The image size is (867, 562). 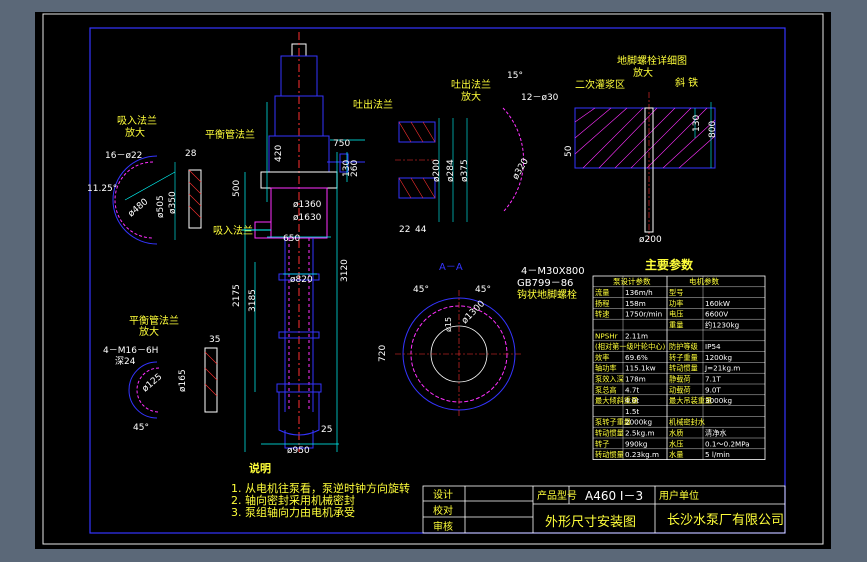 What do you see at coordinates (704, 281) in the screenshot?
I see `param-head-motor: 电机参数` at bounding box center [704, 281].